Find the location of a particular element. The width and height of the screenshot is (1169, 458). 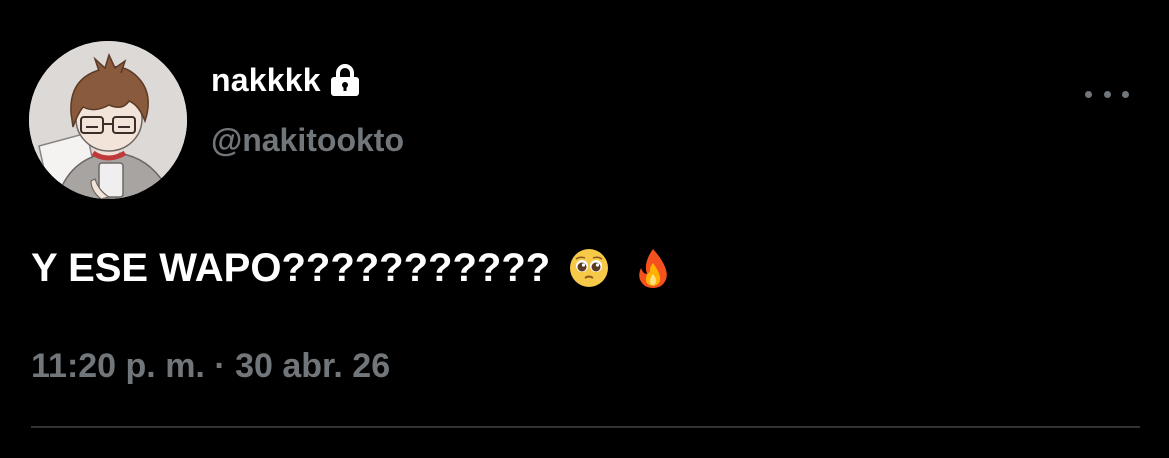

avatar-illustration is located at coordinates (108, 120).